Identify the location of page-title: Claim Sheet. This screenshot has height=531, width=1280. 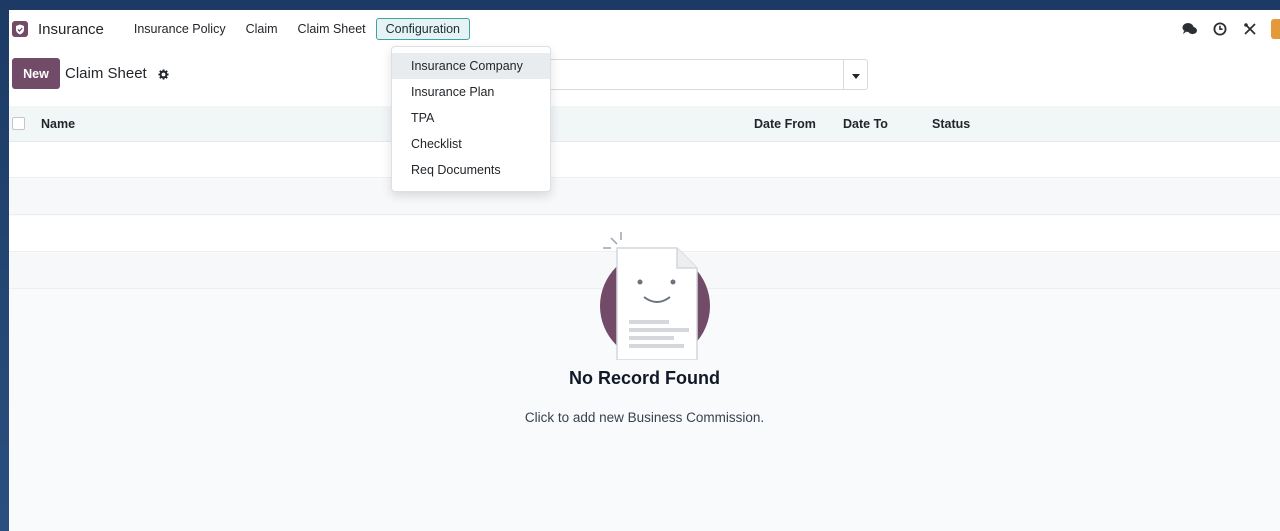
(106, 73).